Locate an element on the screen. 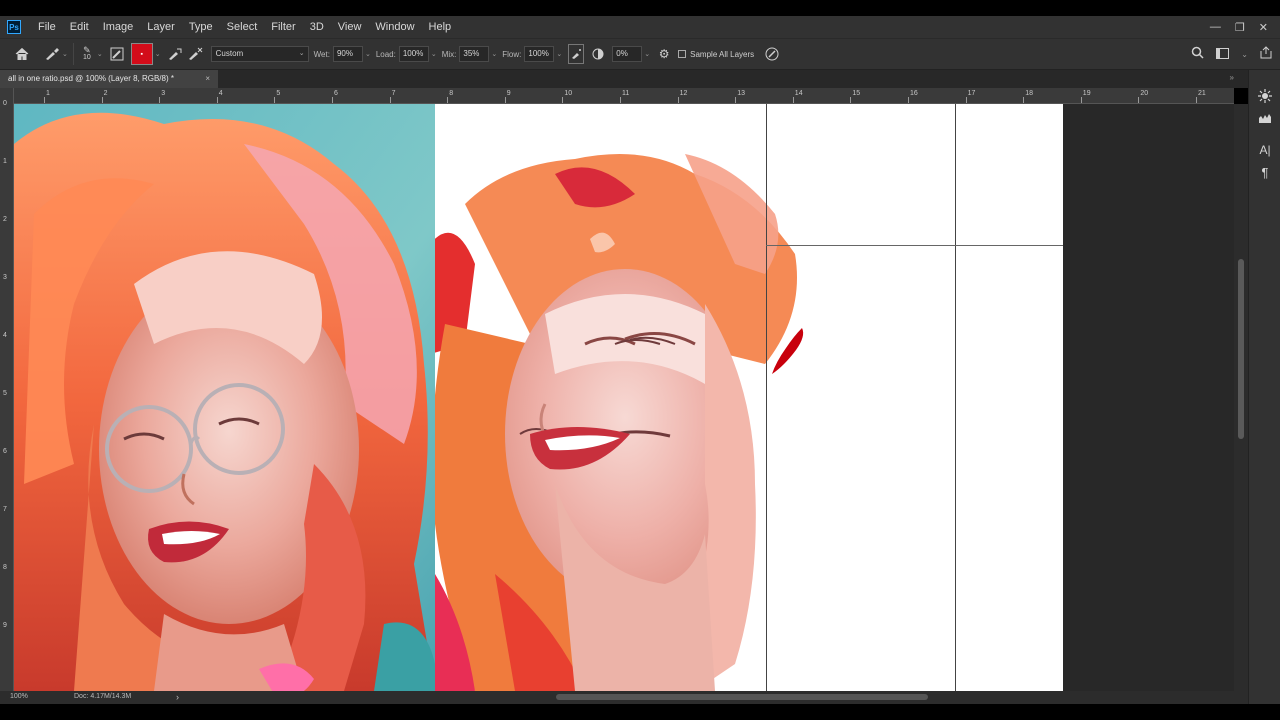 The width and height of the screenshot is (1280, 720). flow-caret-icon: ⌄ is located at coordinates (559, 54).